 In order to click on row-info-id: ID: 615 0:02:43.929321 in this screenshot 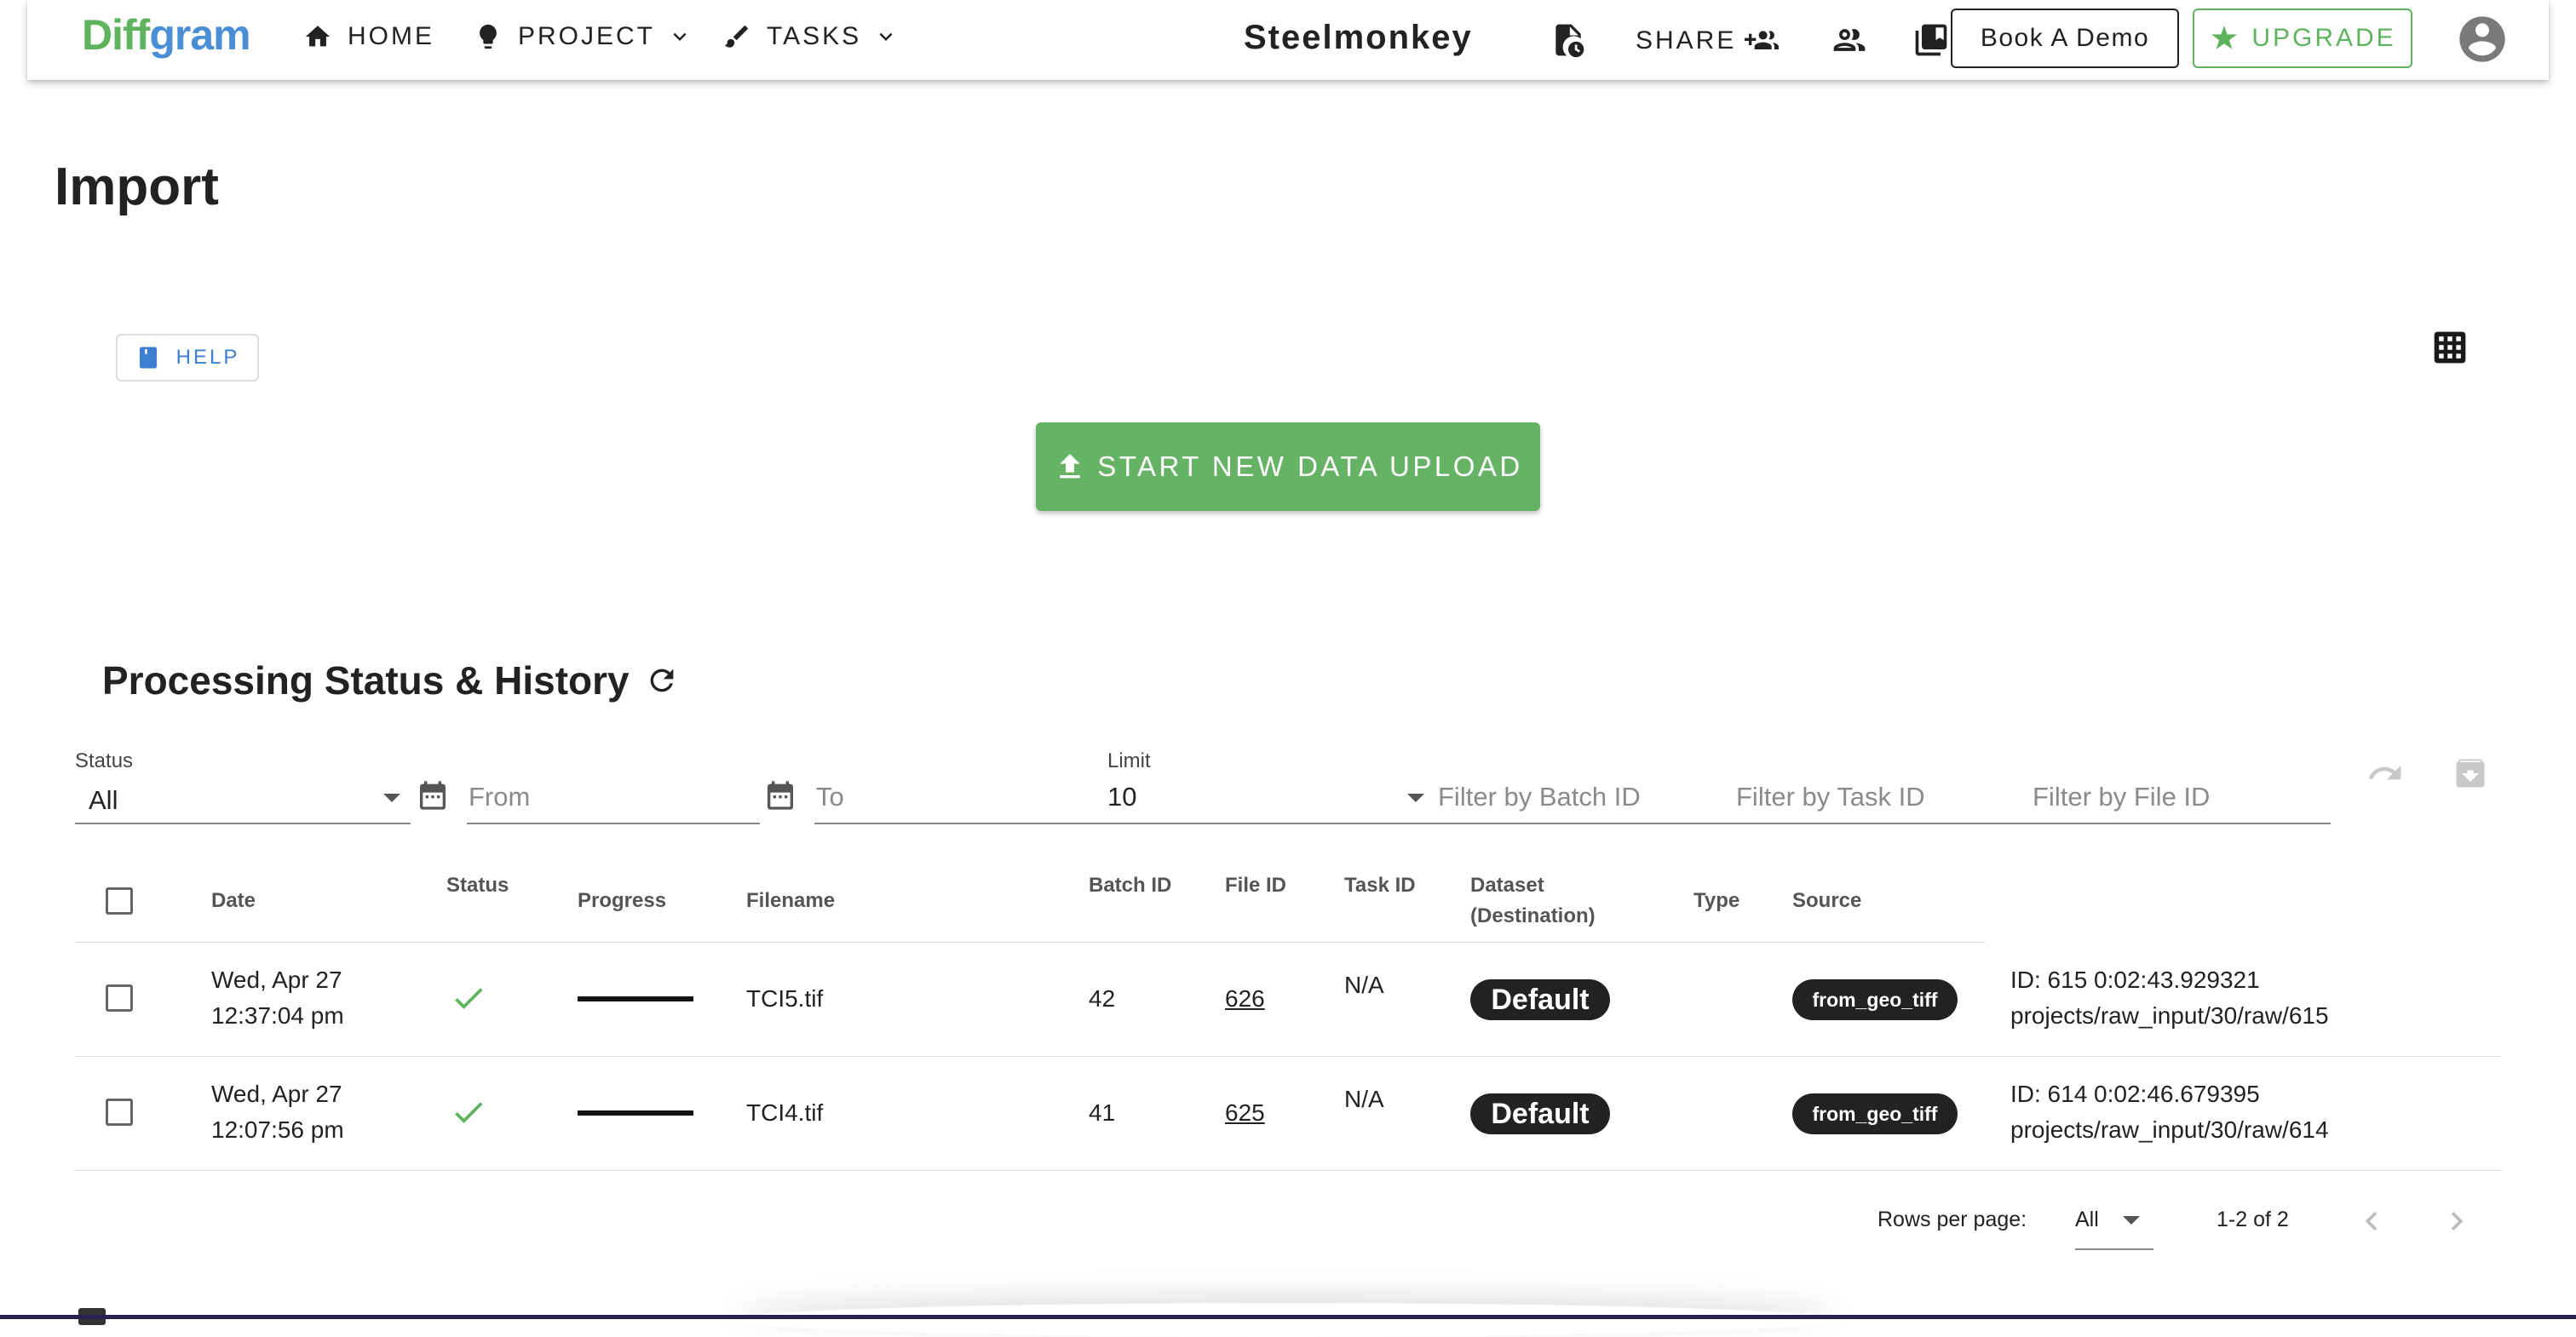, I will do `click(2135, 980)`.